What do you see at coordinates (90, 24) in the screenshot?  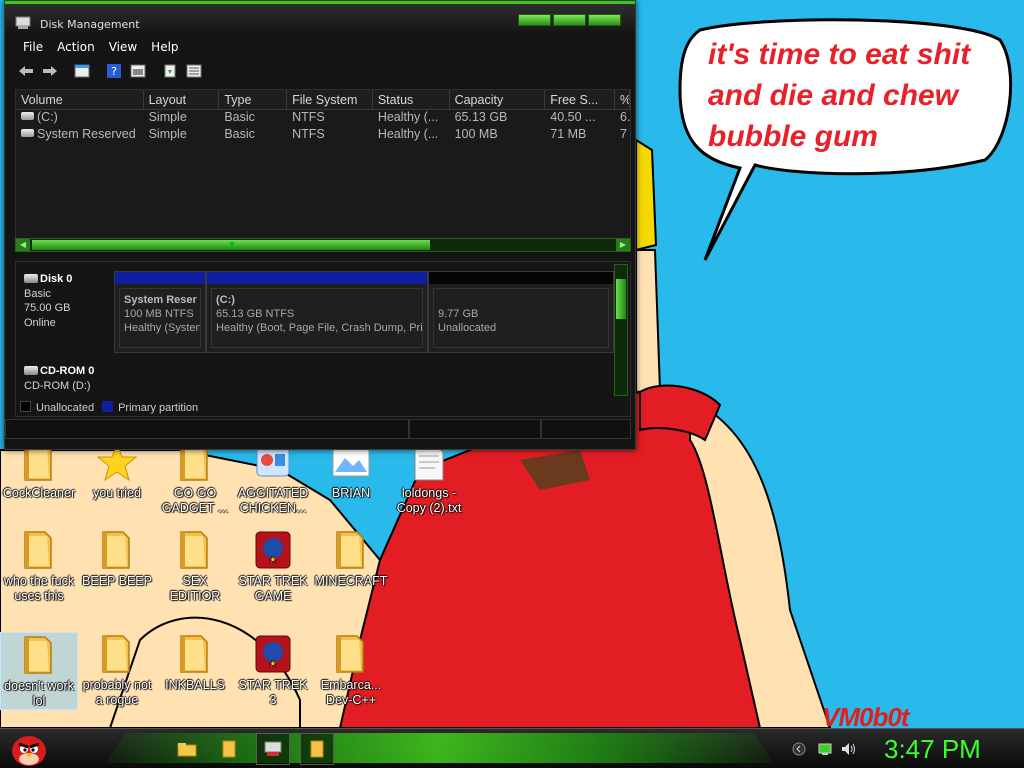 I see `window-title: Disk Management` at bounding box center [90, 24].